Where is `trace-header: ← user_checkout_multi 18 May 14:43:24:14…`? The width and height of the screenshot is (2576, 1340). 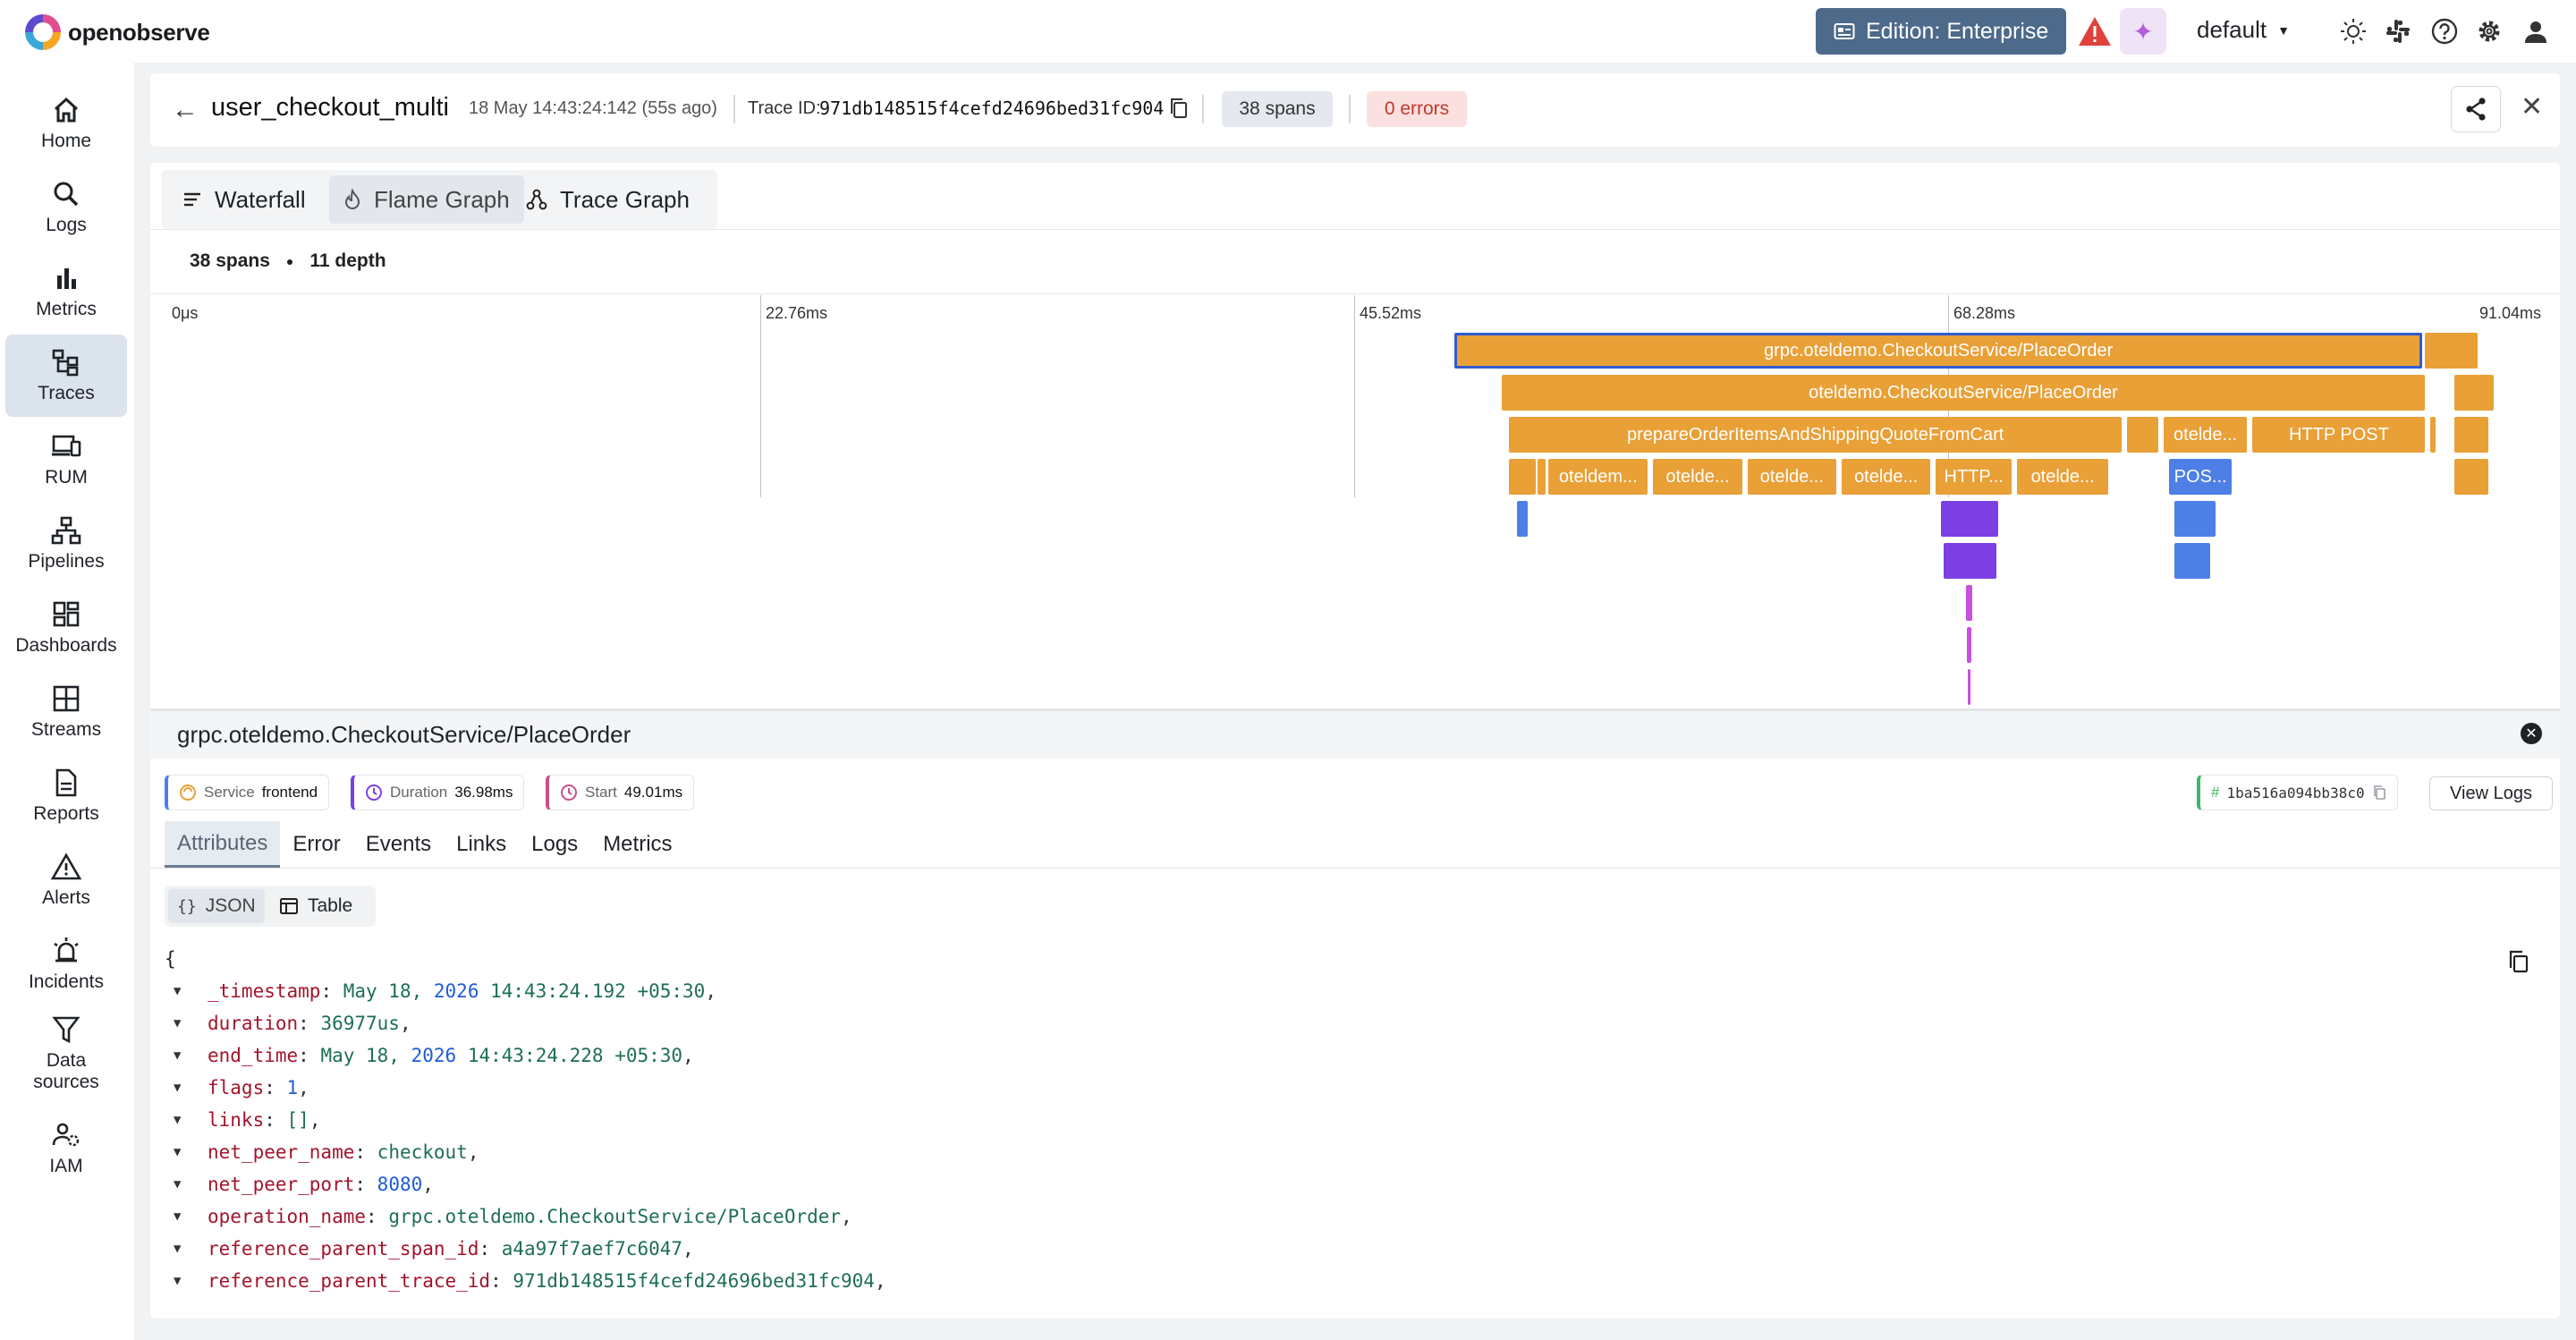 trace-header: ← user_checkout_multi 18 May 14:43:24:14… is located at coordinates (1355, 110).